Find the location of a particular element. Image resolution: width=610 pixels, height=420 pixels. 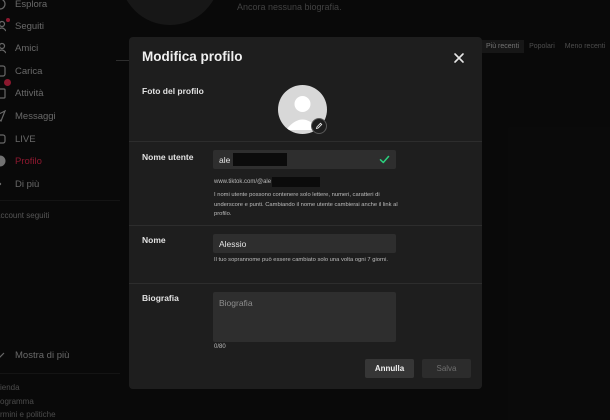

profile-photo-label: Foto del profilo is located at coordinates (173, 91).